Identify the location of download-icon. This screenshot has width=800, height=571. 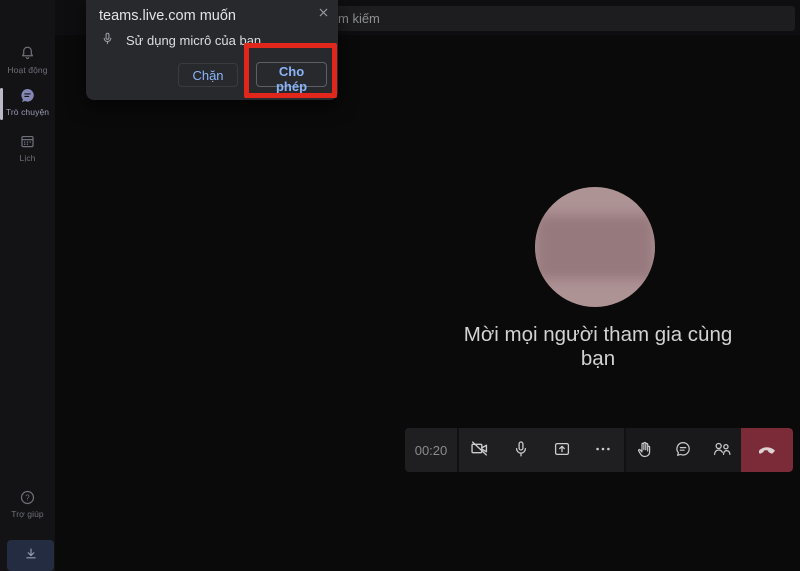
(31, 555).